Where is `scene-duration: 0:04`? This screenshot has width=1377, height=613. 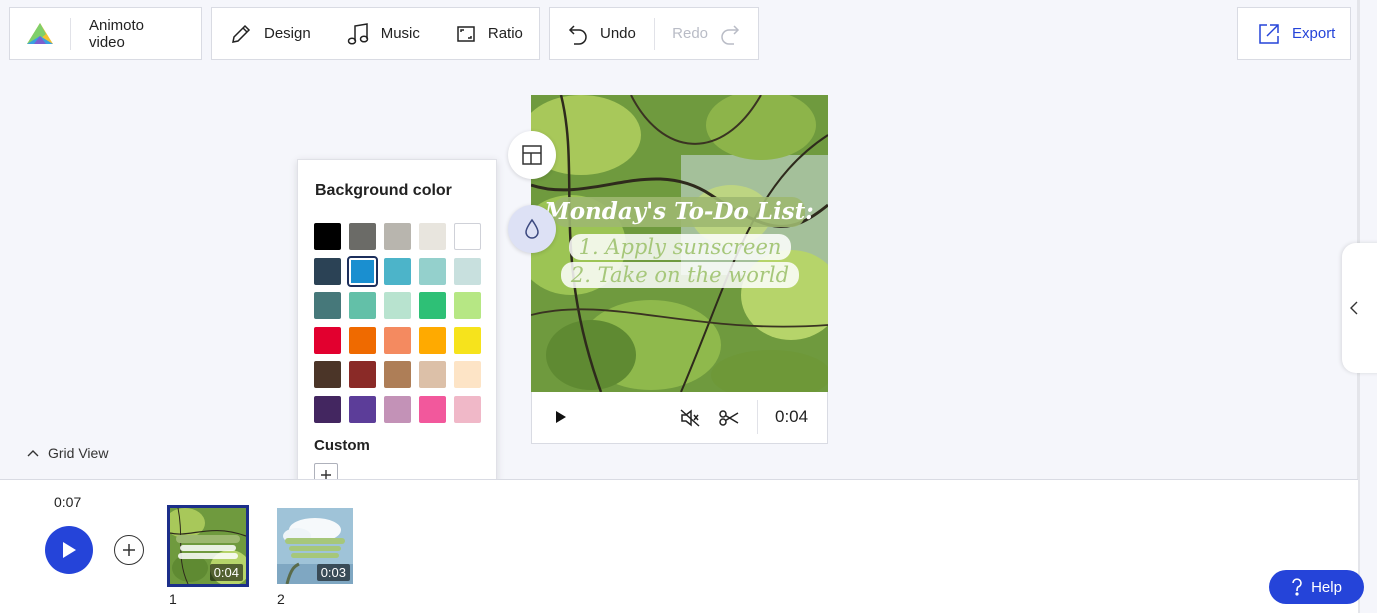 scene-duration: 0:04 is located at coordinates (792, 416).